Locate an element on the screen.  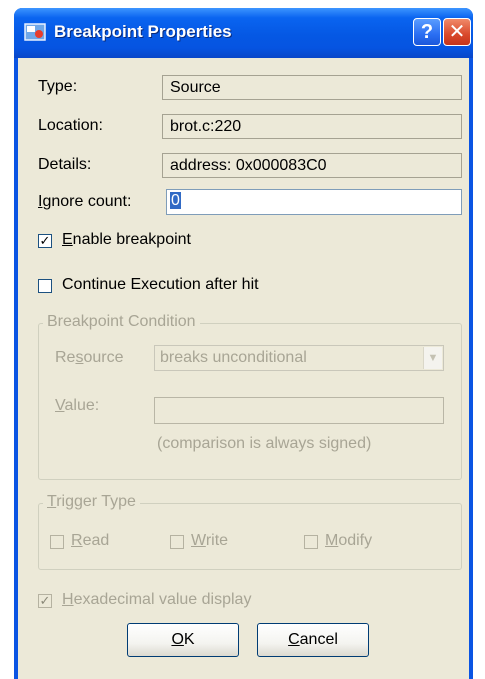
breakpoint-condition-legend: Breakpoint Condition is located at coordinates (121, 322).